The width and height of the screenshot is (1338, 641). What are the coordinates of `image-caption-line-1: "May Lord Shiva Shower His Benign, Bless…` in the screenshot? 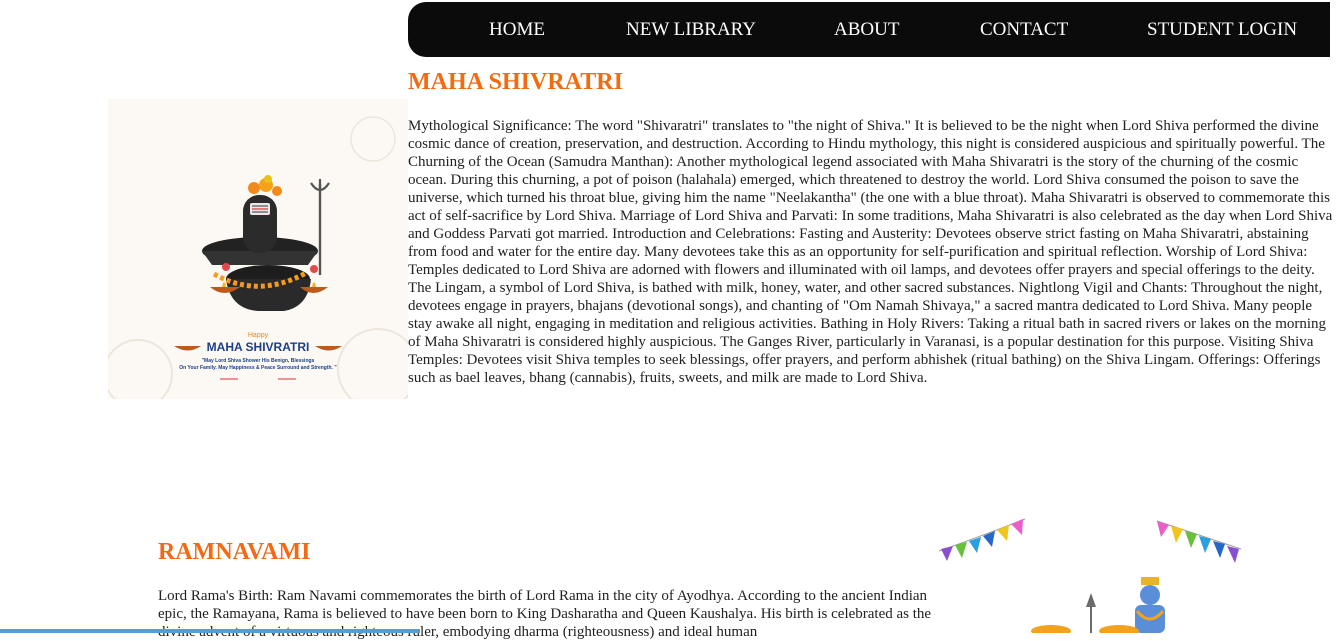 It's located at (258, 361).